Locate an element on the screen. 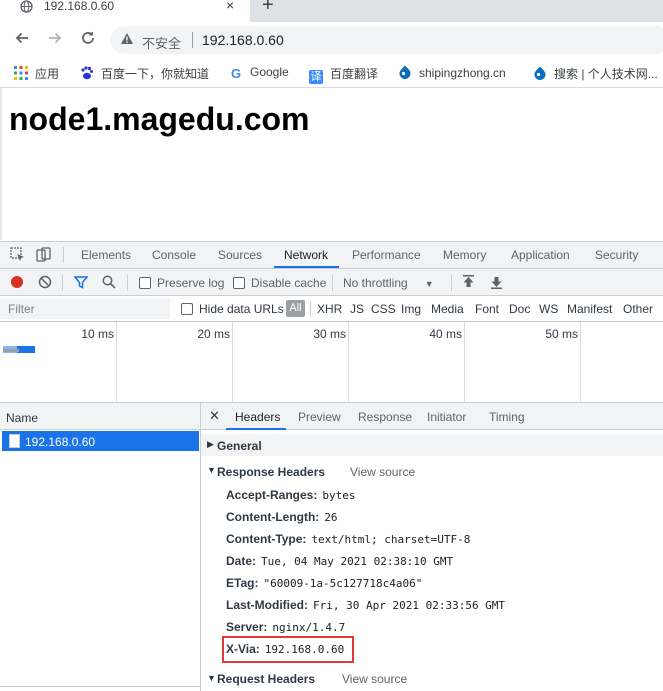 Image resolution: width=663 pixels, height=691 pixels. inspect-element-icon is located at coordinates (17, 256).